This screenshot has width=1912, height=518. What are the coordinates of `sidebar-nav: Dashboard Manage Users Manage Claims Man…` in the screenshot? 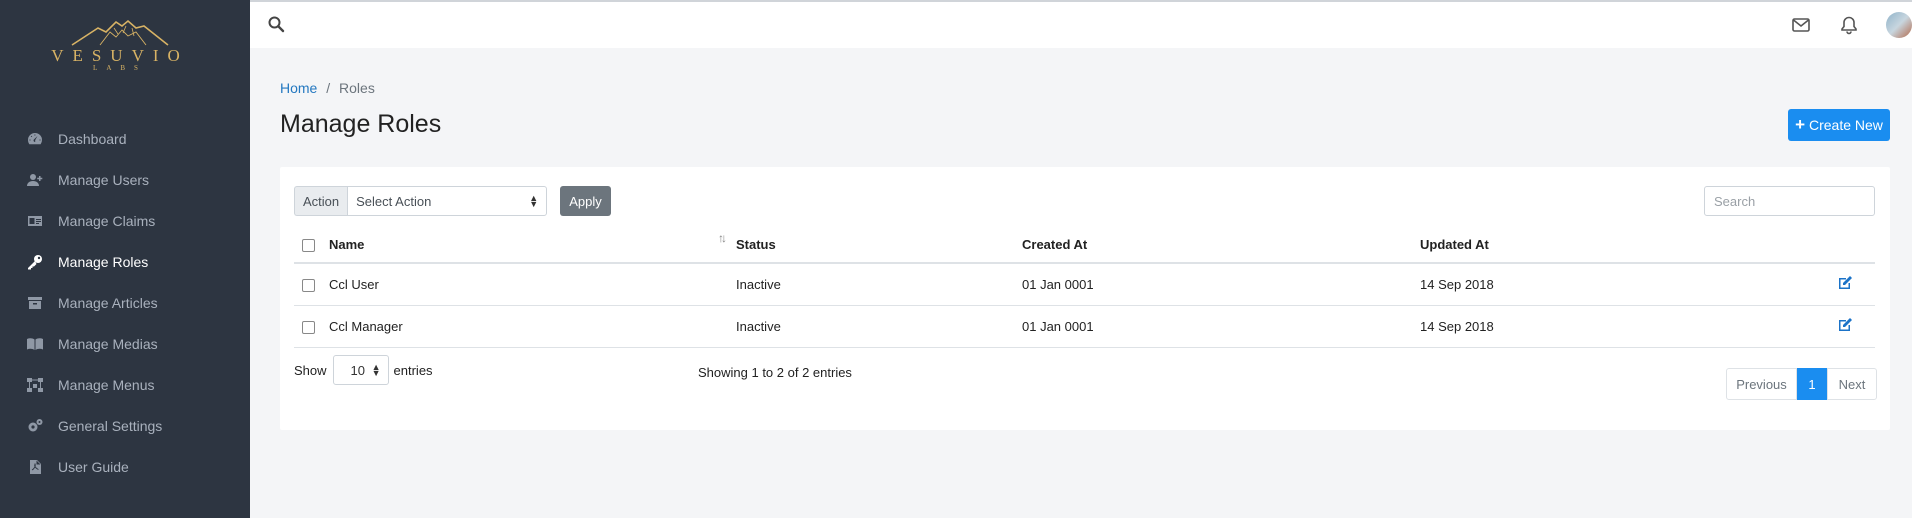 It's located at (125, 302).